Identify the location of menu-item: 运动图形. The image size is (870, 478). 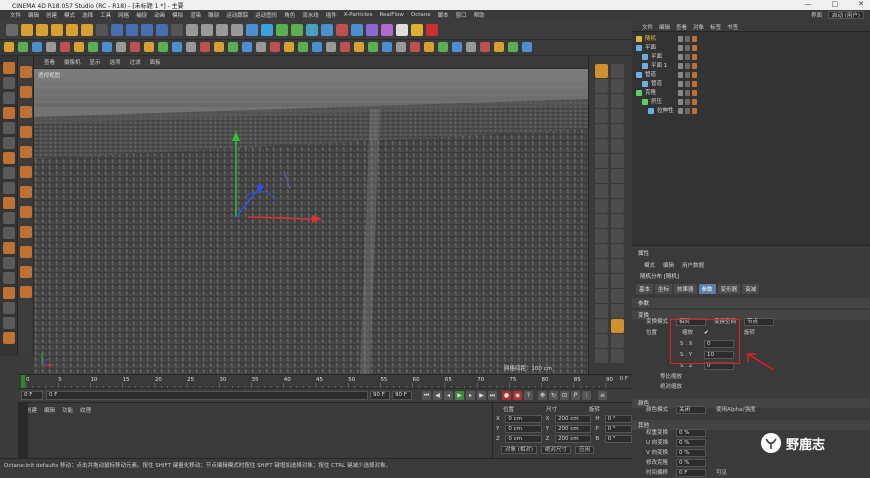
(266, 15).